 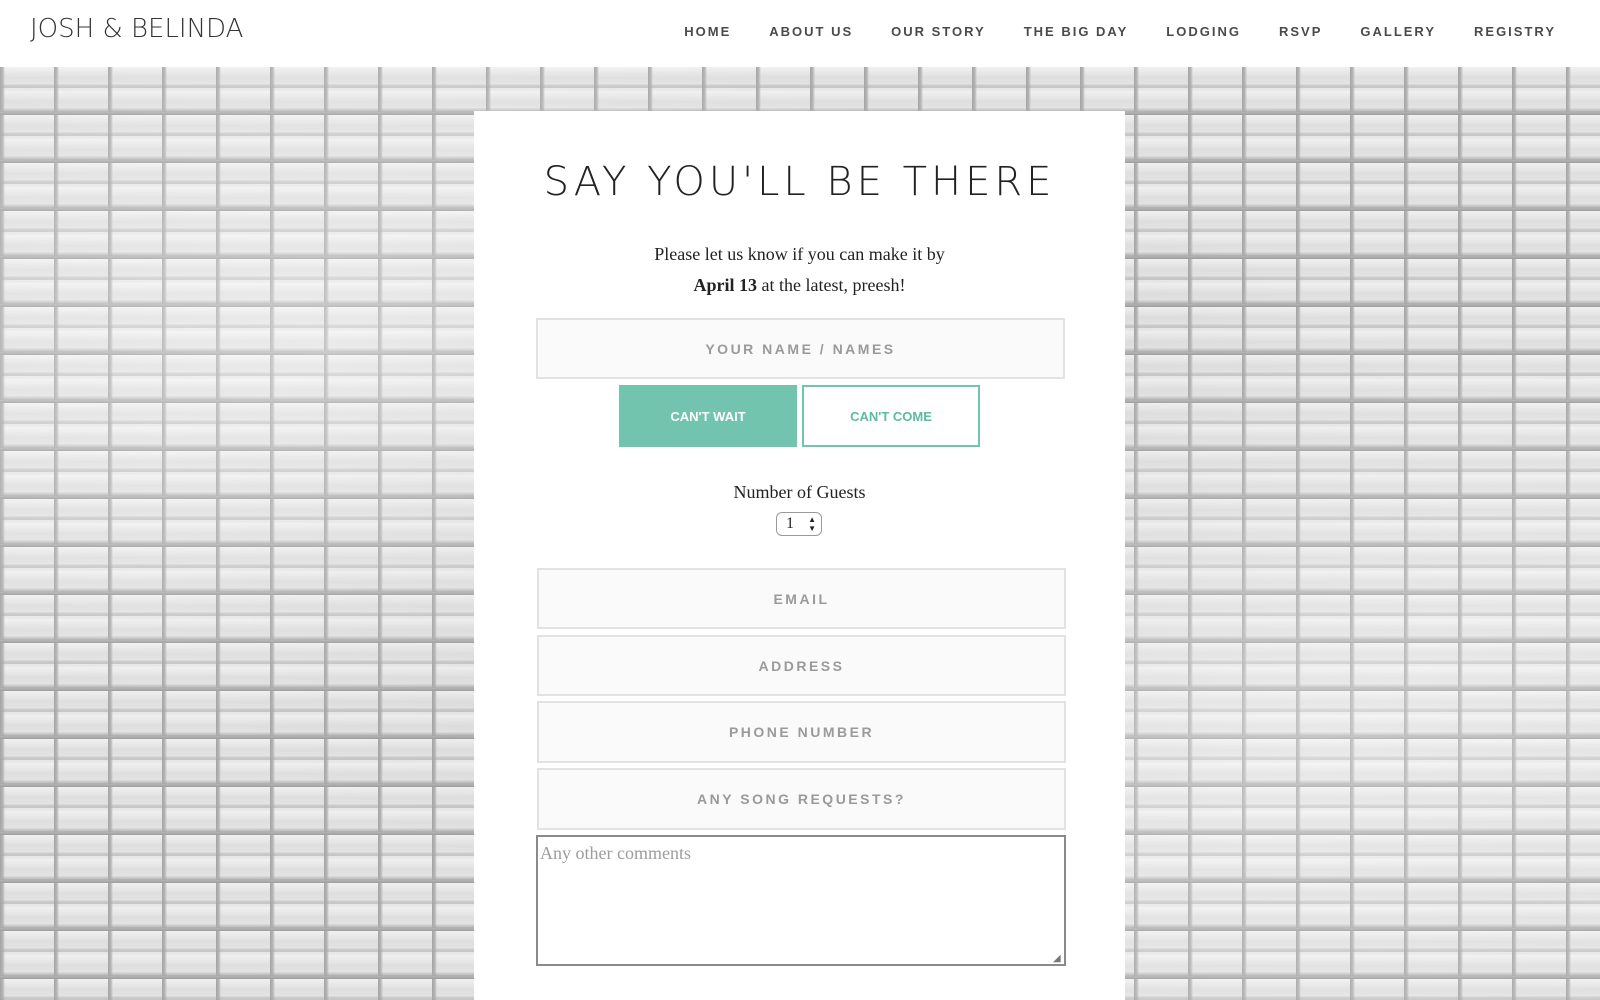 I want to click on phone-input, so click(x=801, y=732).